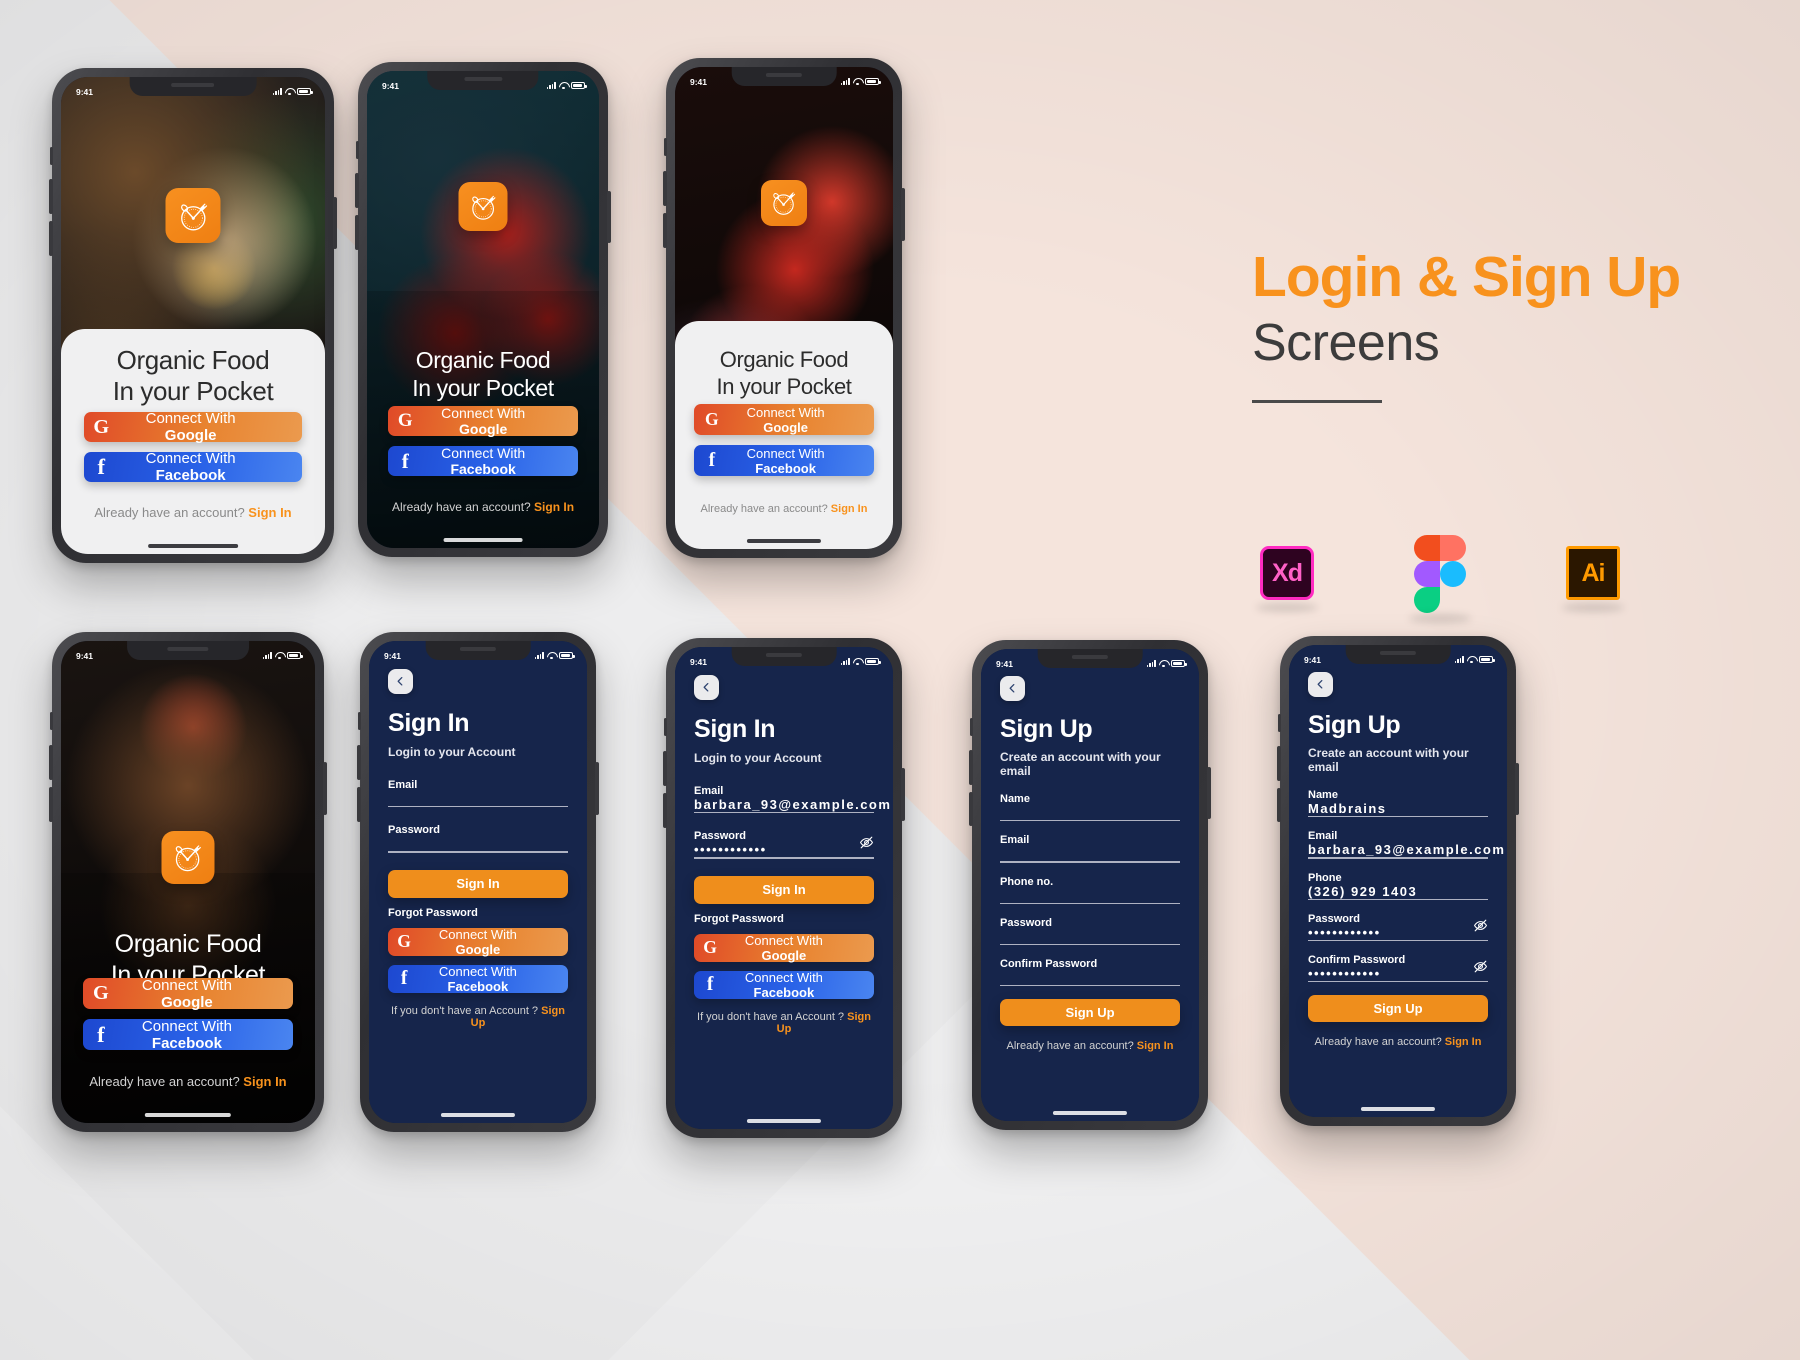 The image size is (1800, 1360). I want to click on headline-secondary: Screens, so click(1346, 342).